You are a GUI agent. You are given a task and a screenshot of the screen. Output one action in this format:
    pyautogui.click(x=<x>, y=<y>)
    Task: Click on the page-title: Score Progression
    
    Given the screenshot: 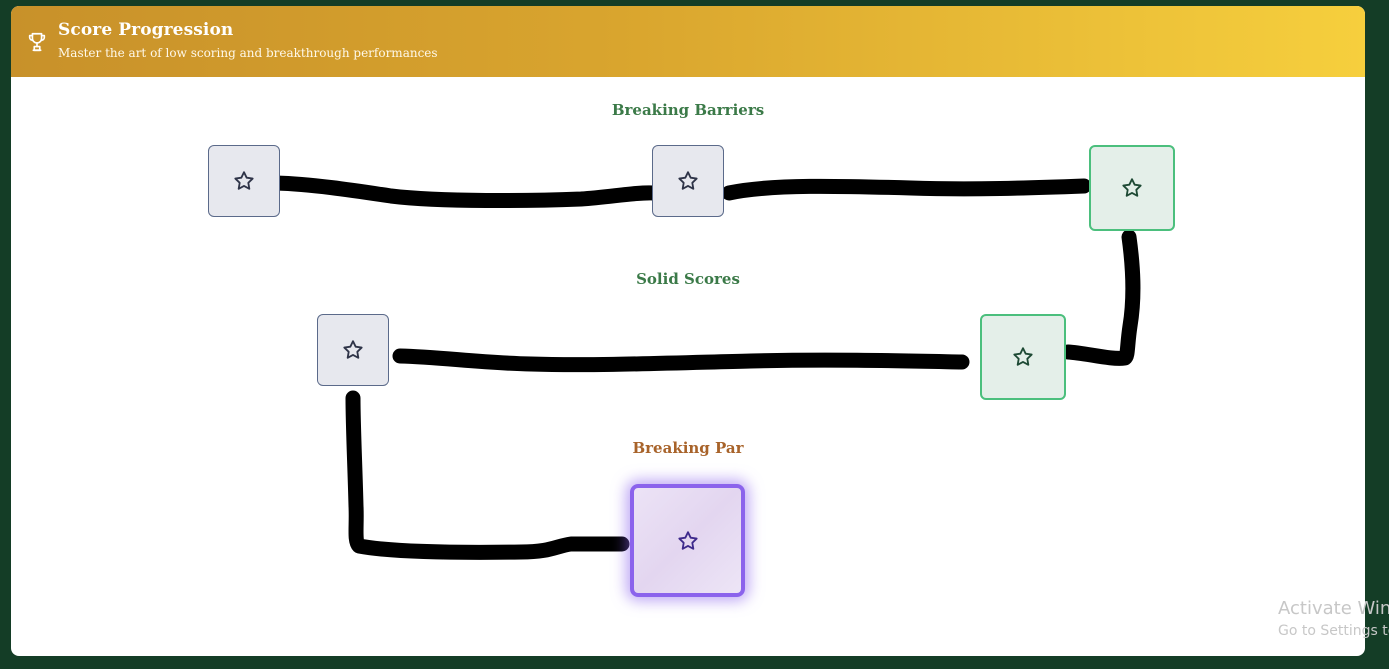 What is the action you would take?
    pyautogui.click(x=146, y=30)
    